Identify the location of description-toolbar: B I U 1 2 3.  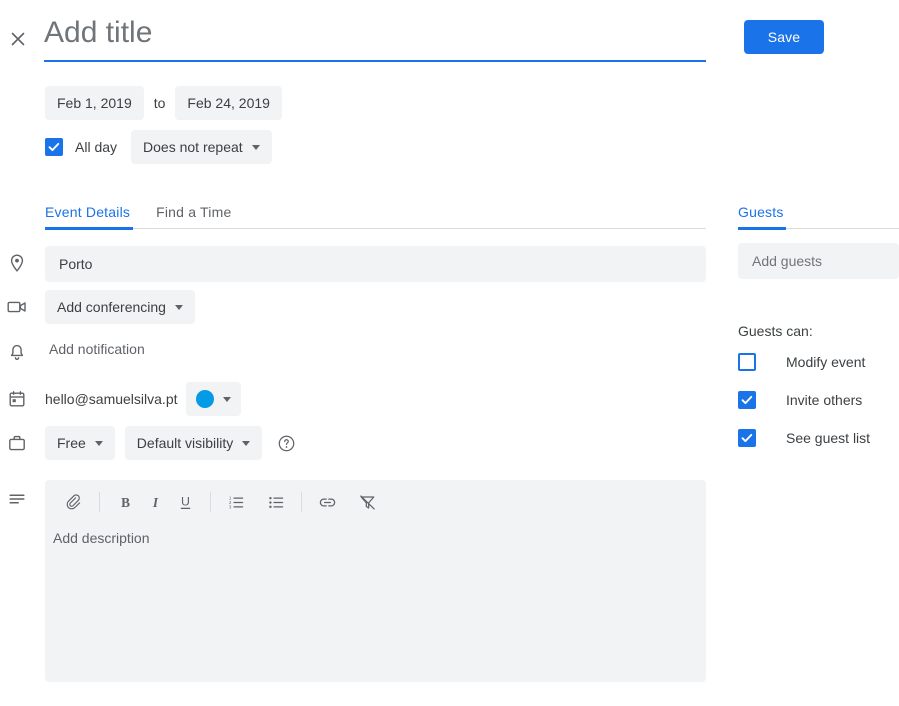
(375, 502).